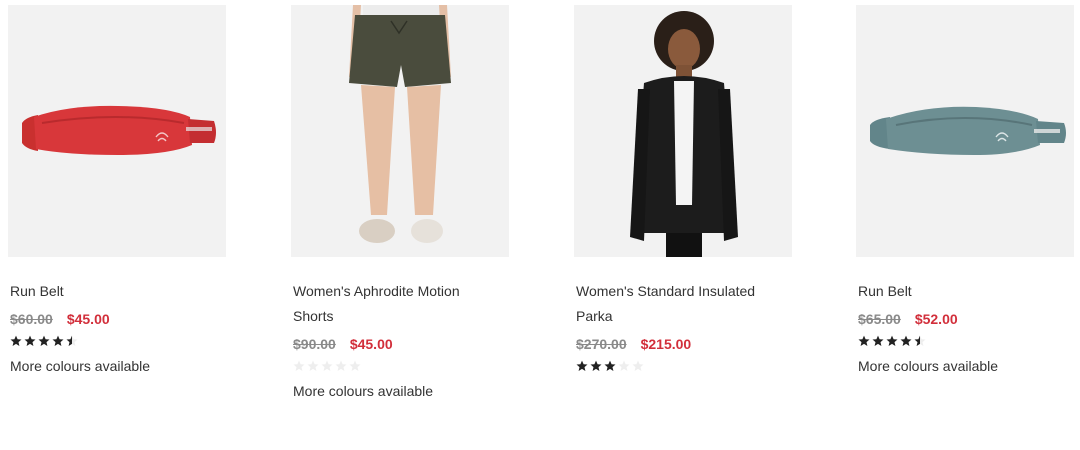 The width and height of the screenshot is (1080, 450). What do you see at coordinates (936, 319) in the screenshot?
I see `sale-price: $52.00` at bounding box center [936, 319].